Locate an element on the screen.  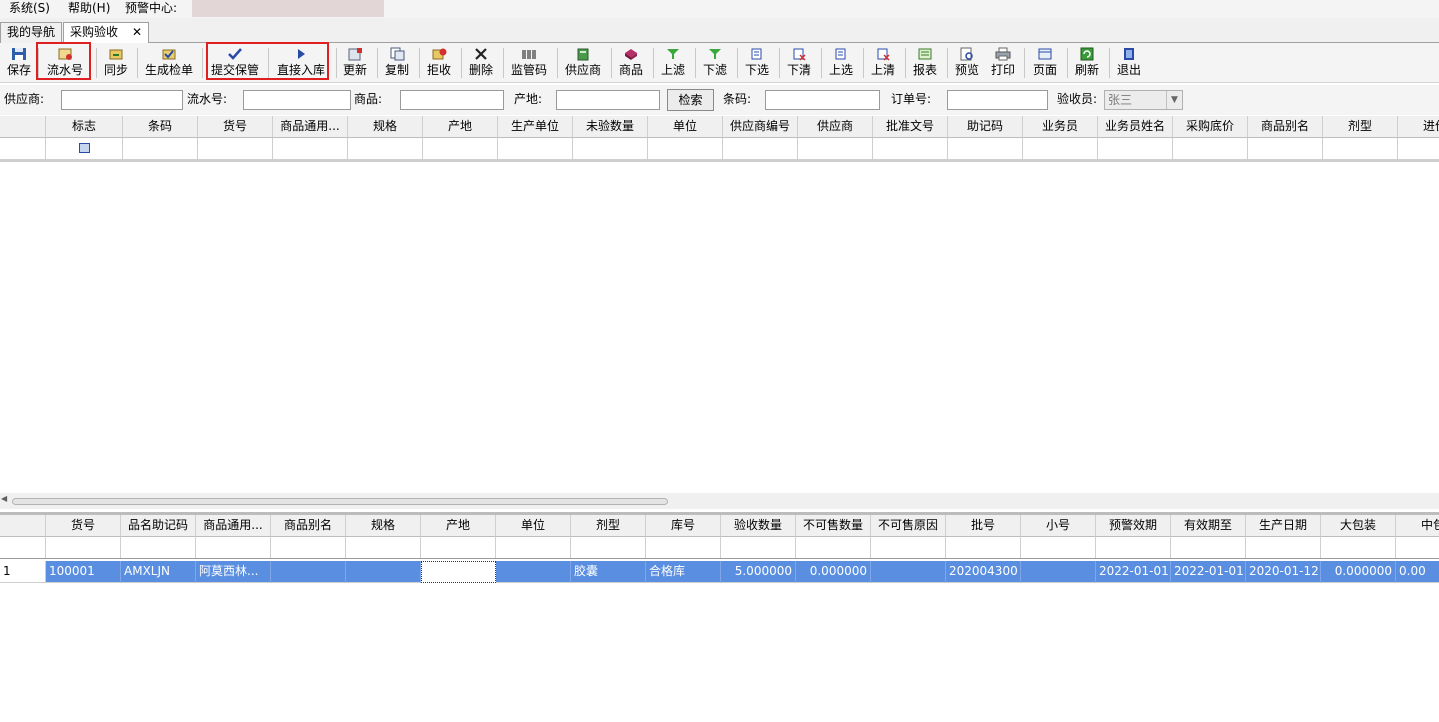
table-cell: 合格库 is located at coordinates (683, 572).